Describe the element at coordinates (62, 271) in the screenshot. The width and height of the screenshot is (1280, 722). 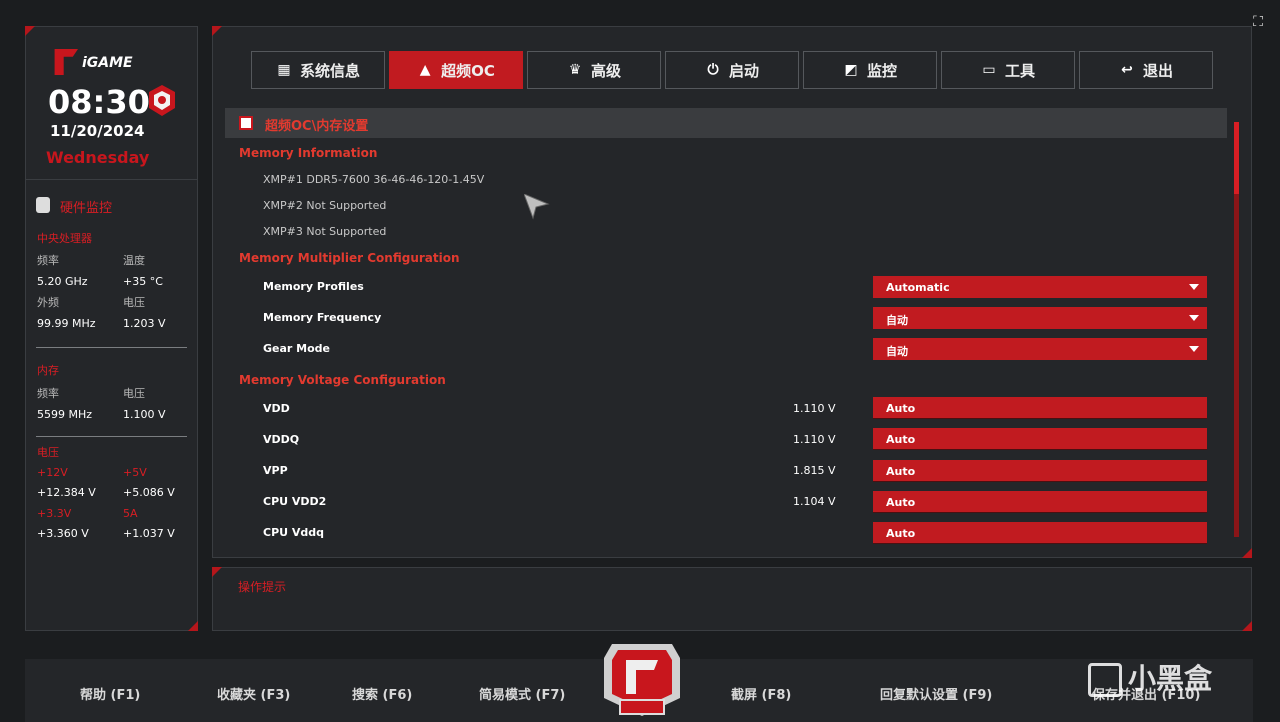
I see `cpu-frequency: 频率 5.20 GHz` at that location.